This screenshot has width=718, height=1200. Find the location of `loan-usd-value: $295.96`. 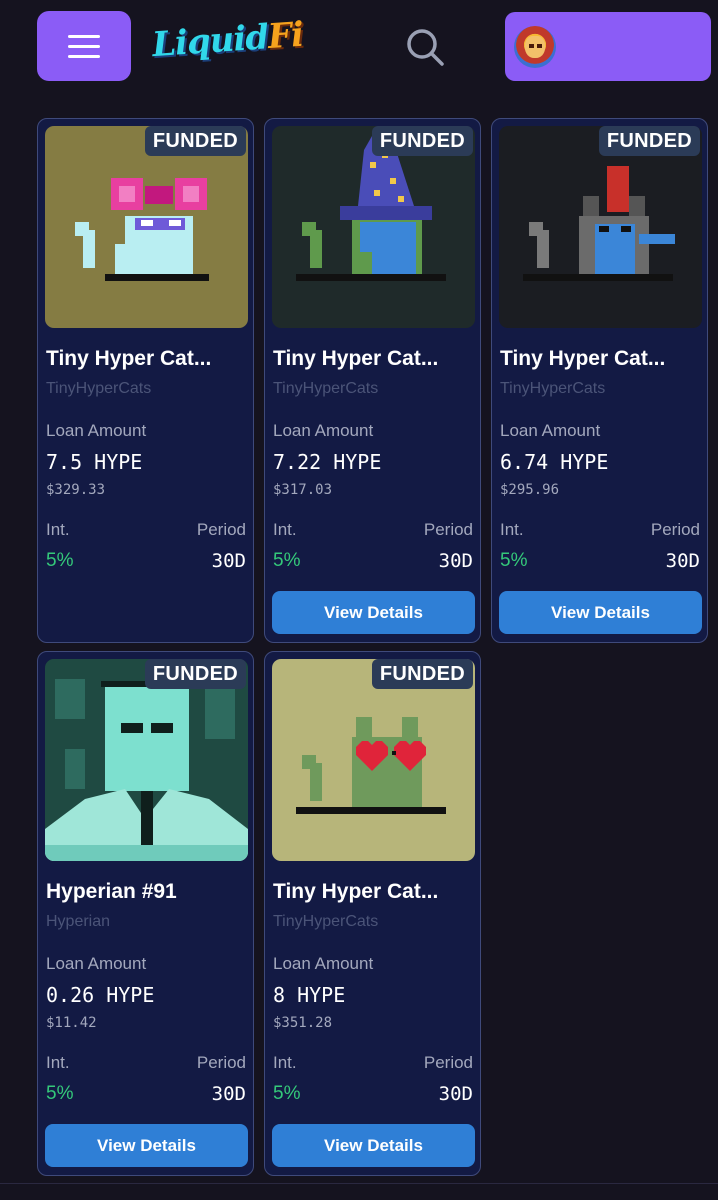

loan-usd-value: $295.96 is located at coordinates (530, 490).